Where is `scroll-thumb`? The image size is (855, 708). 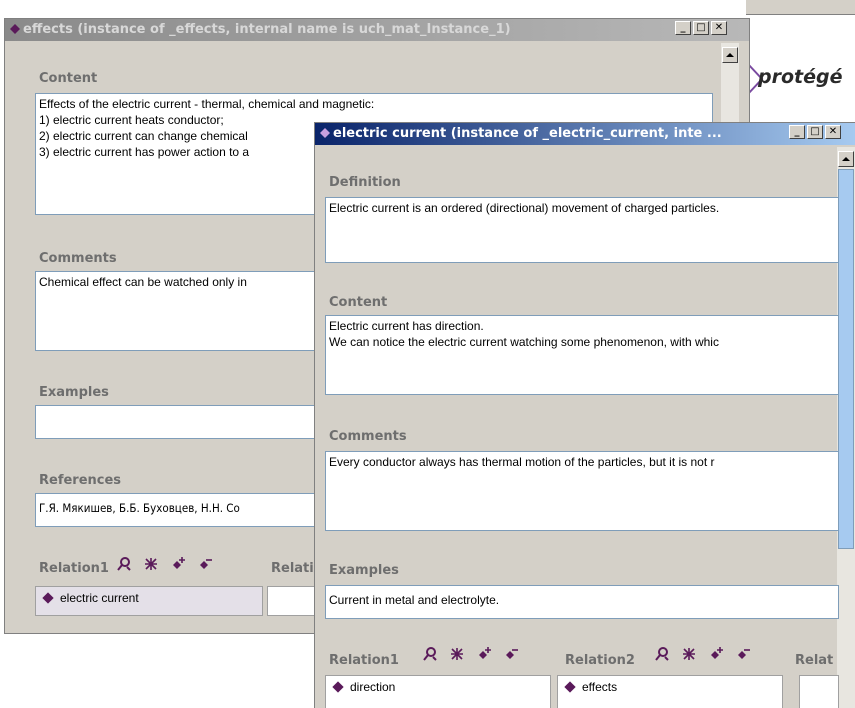 scroll-thumb is located at coordinates (846, 359).